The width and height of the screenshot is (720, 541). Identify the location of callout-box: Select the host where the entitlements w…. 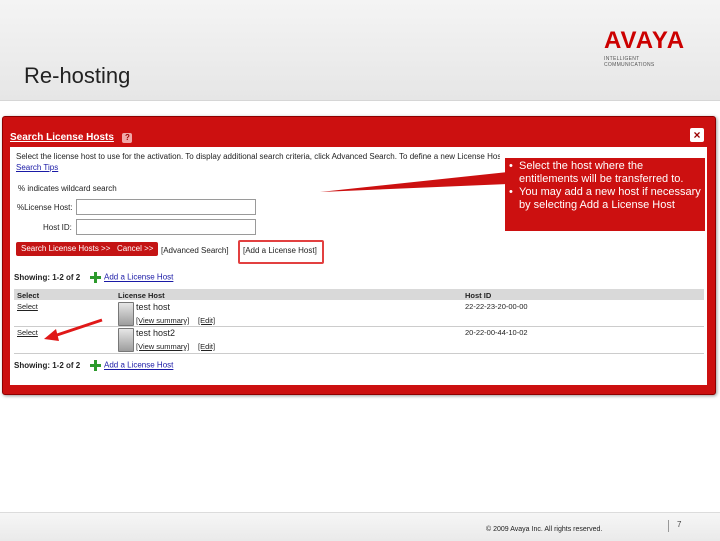
(605, 194).